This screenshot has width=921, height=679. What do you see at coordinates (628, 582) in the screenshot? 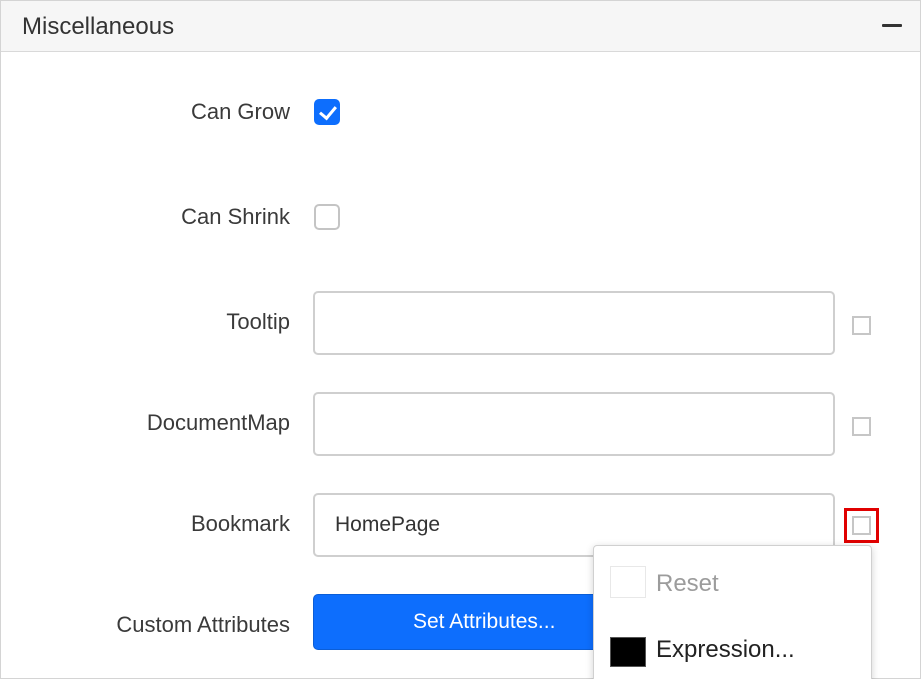
I see `reset-swatch-icon` at bounding box center [628, 582].